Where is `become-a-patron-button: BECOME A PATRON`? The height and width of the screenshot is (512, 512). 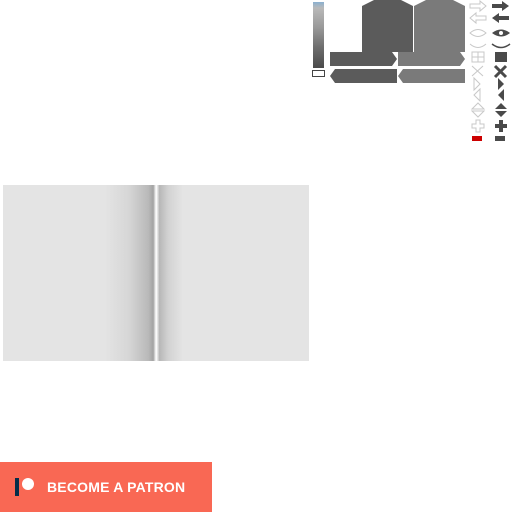 become-a-patron-button: BECOME A PATRON is located at coordinates (106, 487).